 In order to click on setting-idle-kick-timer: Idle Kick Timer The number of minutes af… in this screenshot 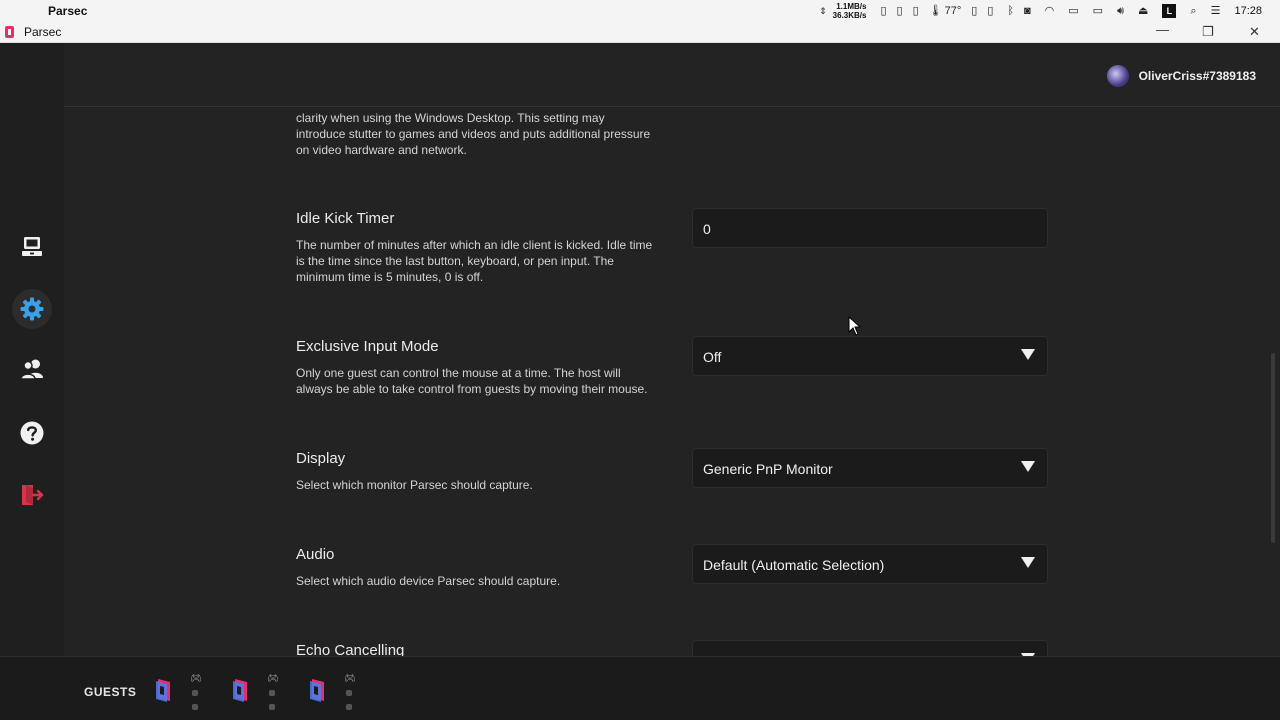, I will do `click(726, 246)`.